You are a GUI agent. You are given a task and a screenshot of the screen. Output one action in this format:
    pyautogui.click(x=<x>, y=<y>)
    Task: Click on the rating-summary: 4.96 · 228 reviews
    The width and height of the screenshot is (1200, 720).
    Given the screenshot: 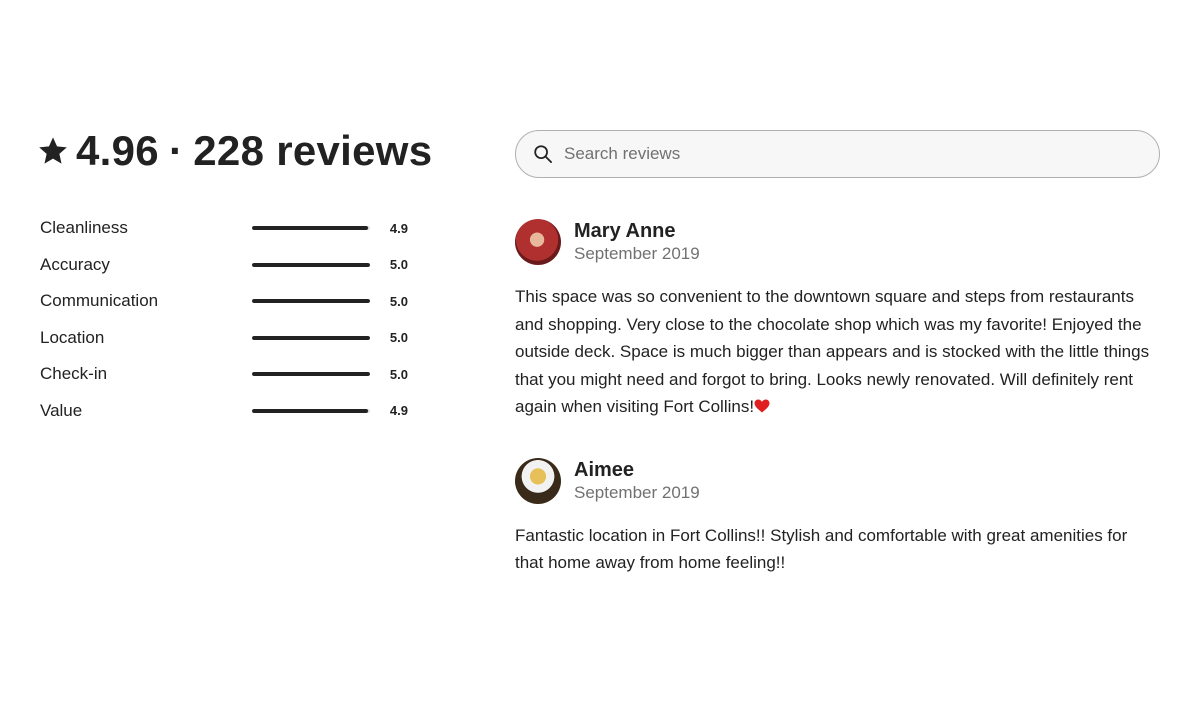 What is the action you would take?
    pyautogui.click(x=235, y=151)
    